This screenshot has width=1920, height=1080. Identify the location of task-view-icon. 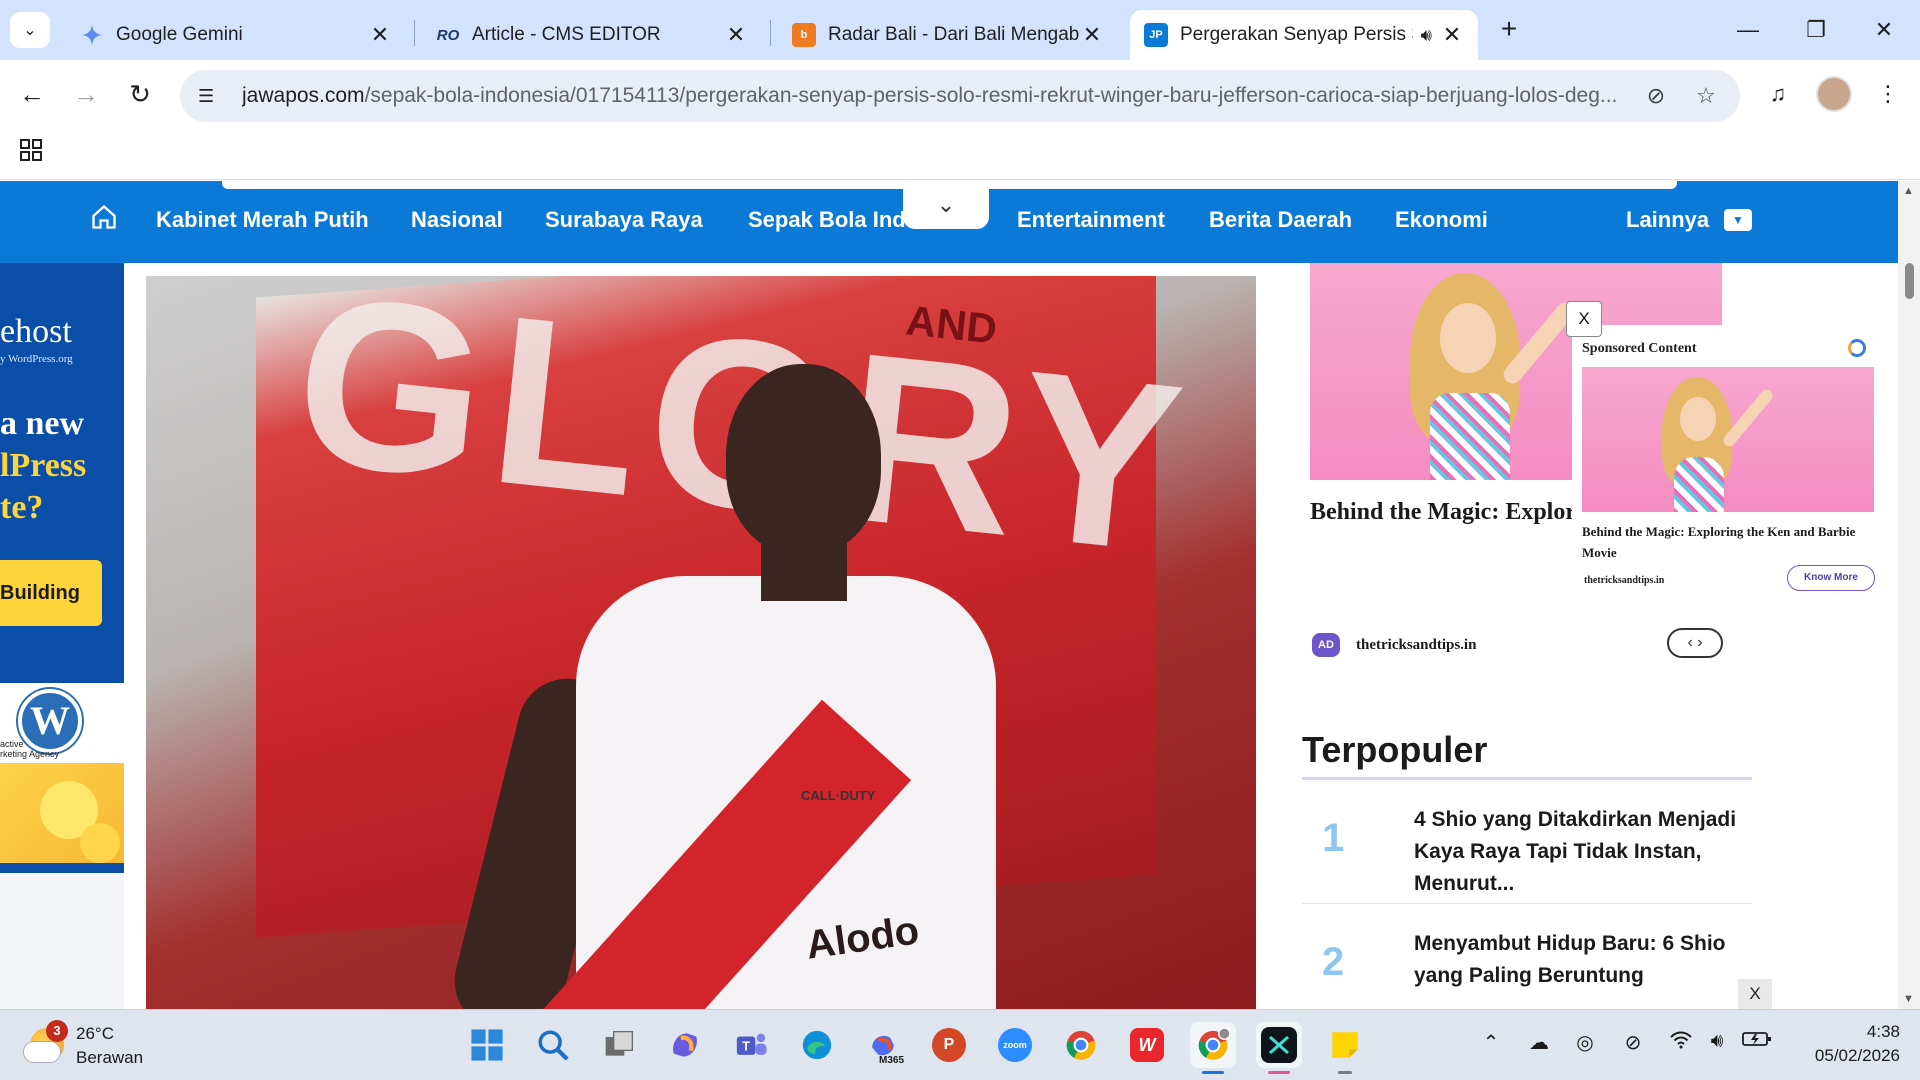
(619, 1045).